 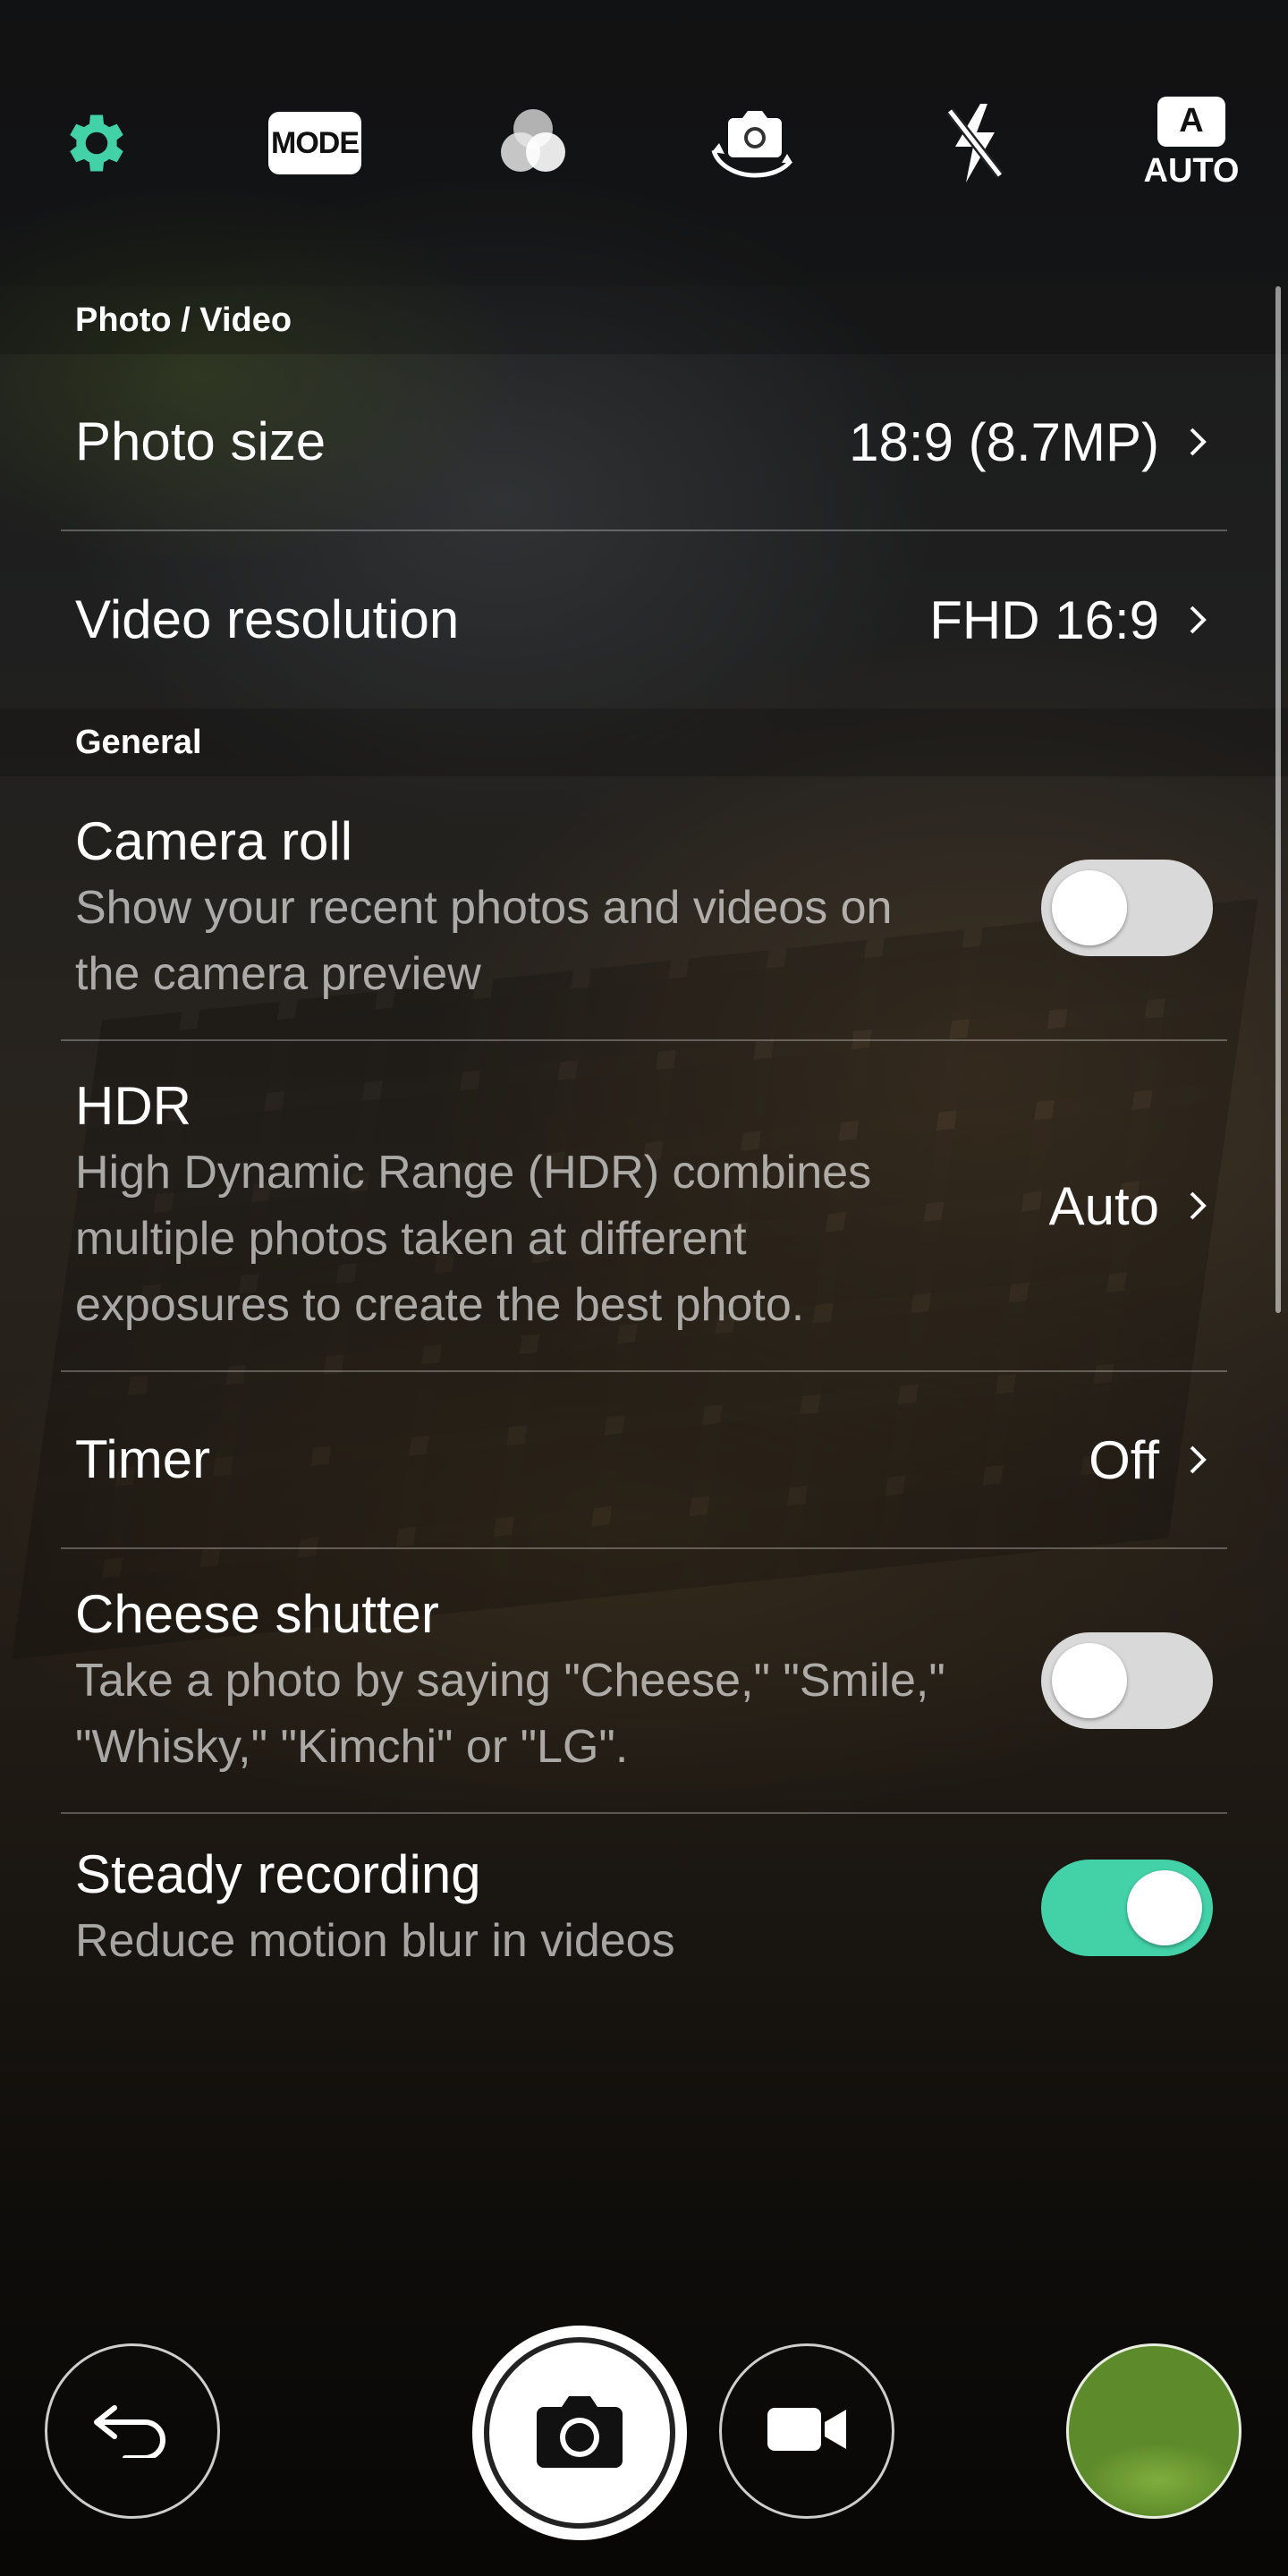 I want to click on auto-mode-icon: A AUTO, so click(x=1191, y=143).